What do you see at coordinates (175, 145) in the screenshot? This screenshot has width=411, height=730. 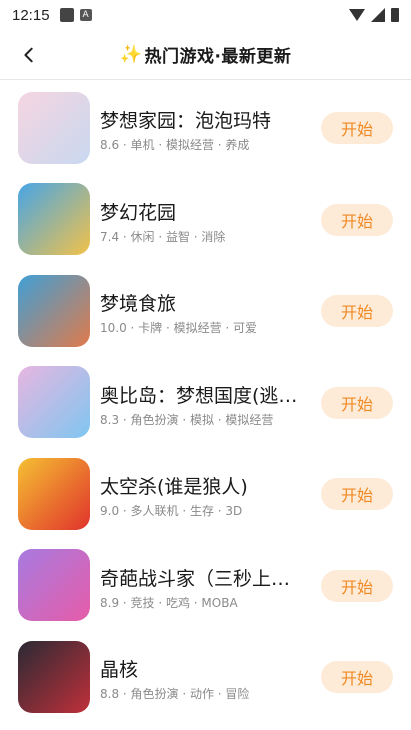 I see `game-meta: 8.6 · 单机 · 模拟经营 · 养成` at bounding box center [175, 145].